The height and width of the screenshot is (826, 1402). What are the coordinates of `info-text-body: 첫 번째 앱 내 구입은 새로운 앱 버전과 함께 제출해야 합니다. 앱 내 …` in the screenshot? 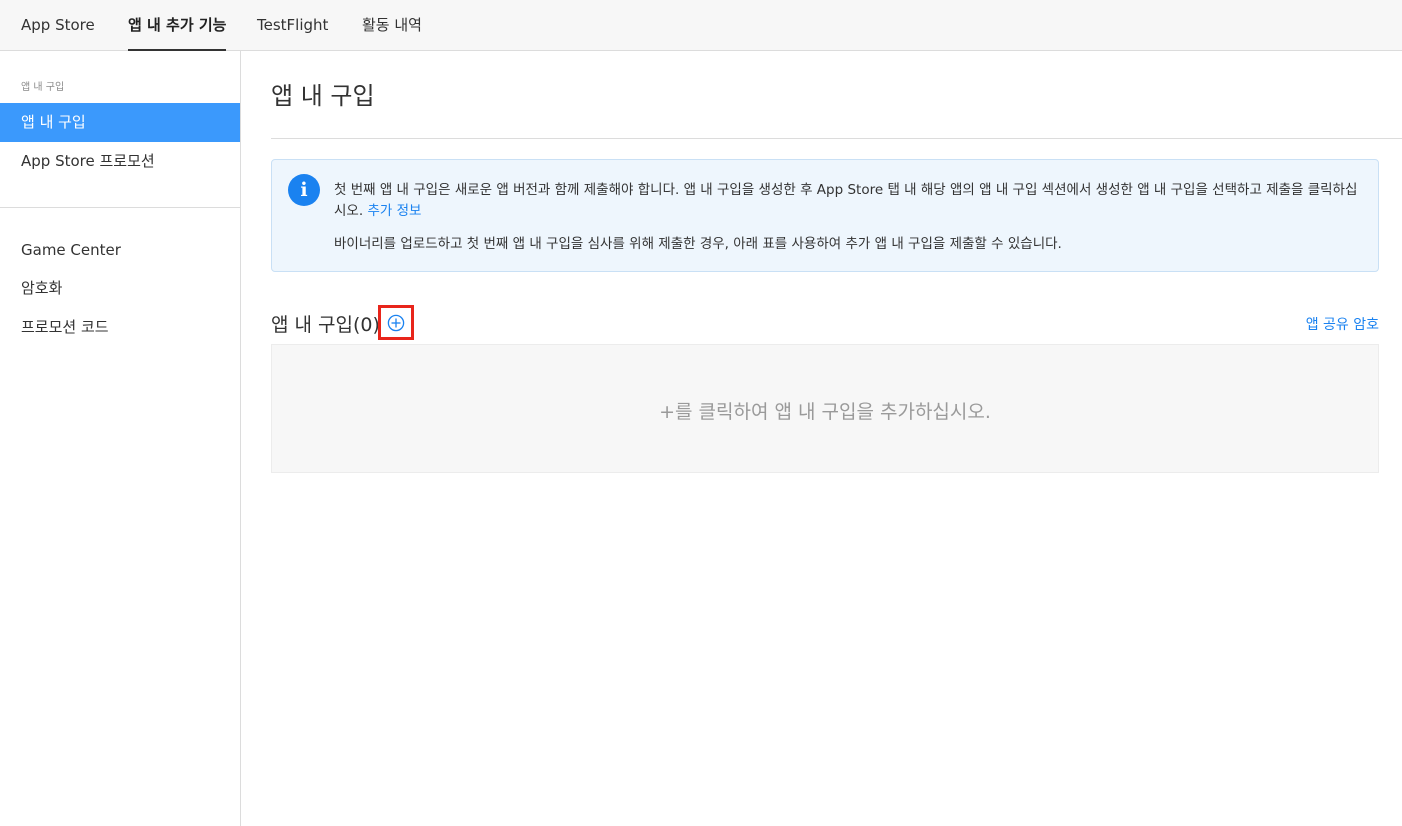 It's located at (846, 200).